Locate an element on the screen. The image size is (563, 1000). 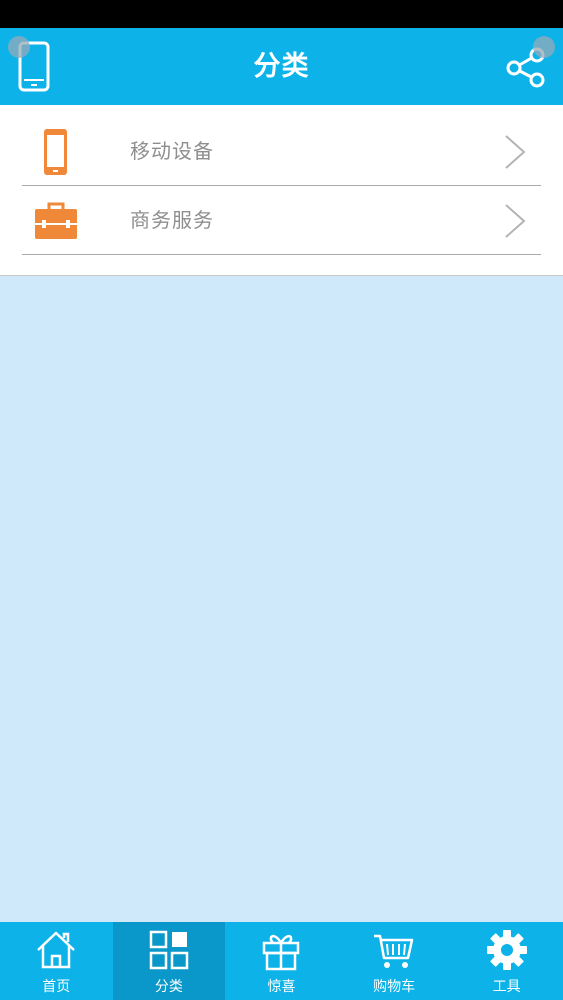
tab-label: 工具 is located at coordinates (506, 987).